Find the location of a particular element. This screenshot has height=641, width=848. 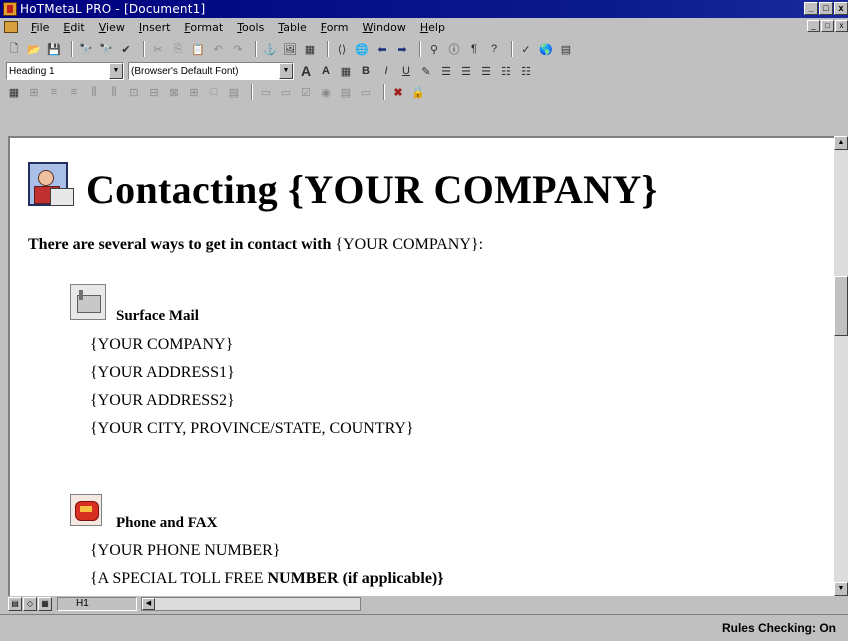

publish-icon: ▤ is located at coordinates (566, 49).